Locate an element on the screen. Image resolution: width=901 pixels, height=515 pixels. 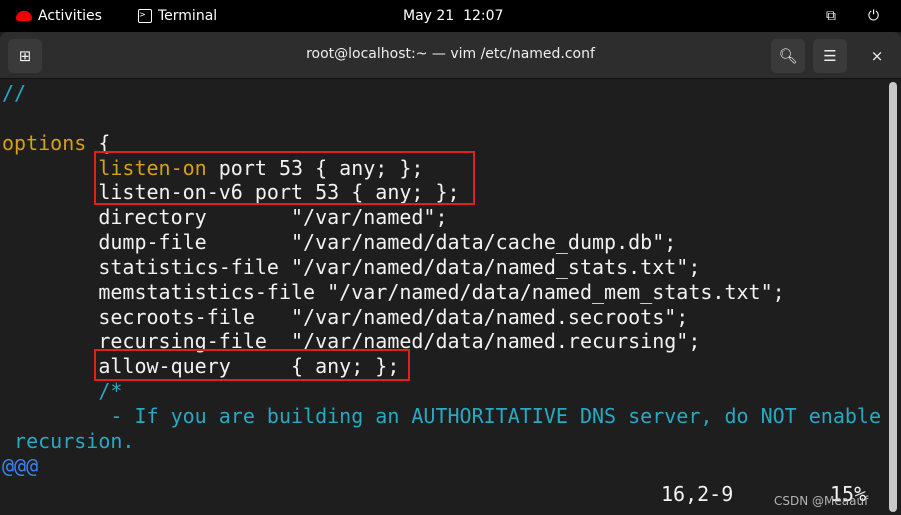
activities-button: Activities is located at coordinates (59, 16).